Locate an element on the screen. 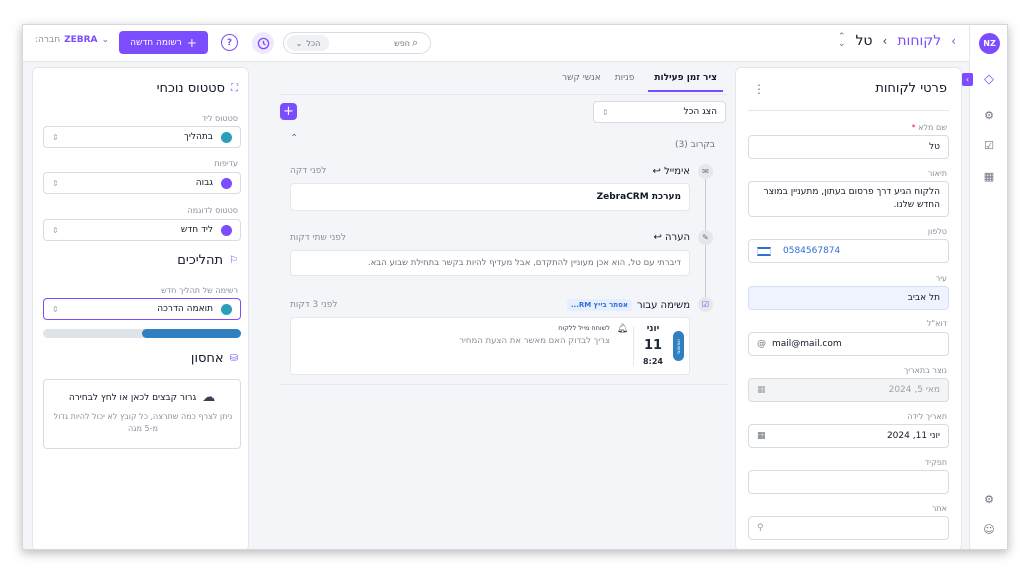 Image resolution: width=1024 pixels, height=576 pixels. show-all-label: הצג הכל is located at coordinates (700, 112).